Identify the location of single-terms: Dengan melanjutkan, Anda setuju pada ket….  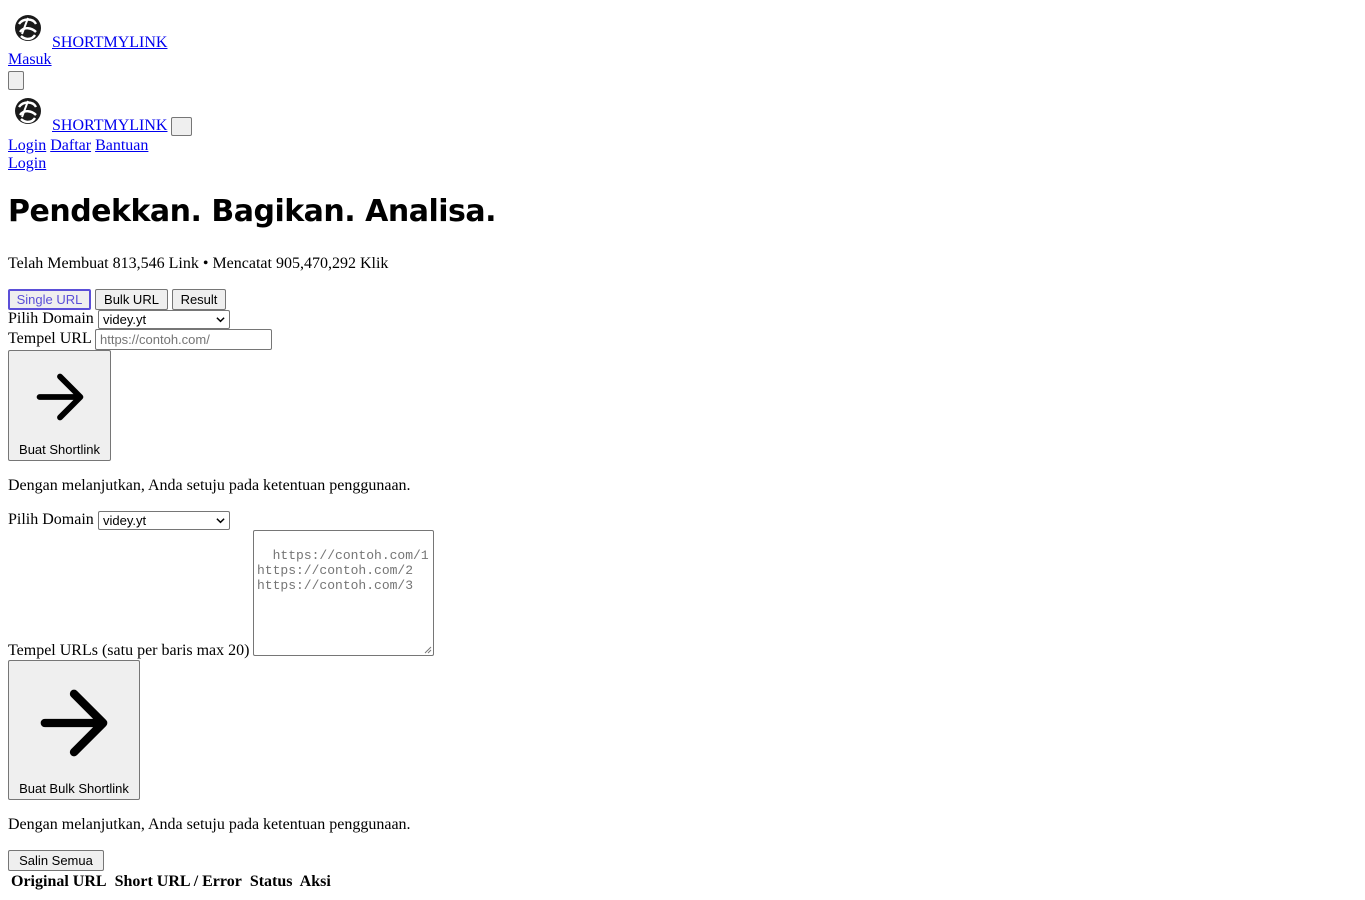
(209, 485).